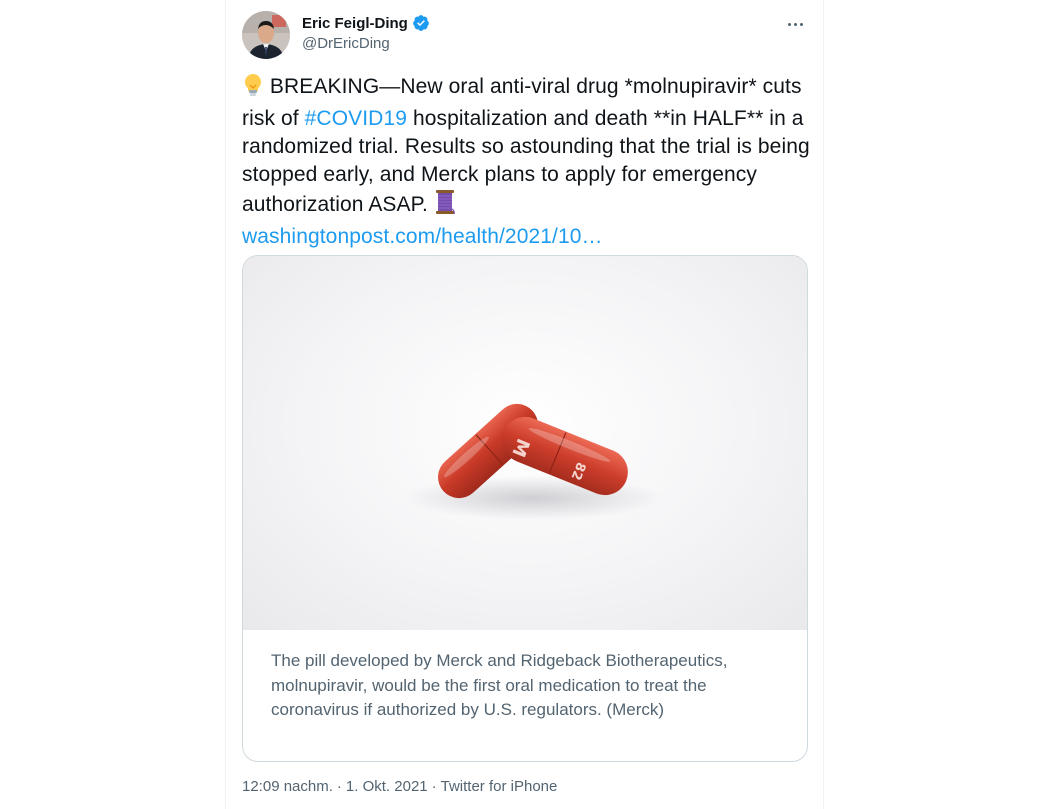 The image size is (1050, 809). What do you see at coordinates (346, 43) in the screenshot?
I see `author-handle: @DrEricDing` at bounding box center [346, 43].